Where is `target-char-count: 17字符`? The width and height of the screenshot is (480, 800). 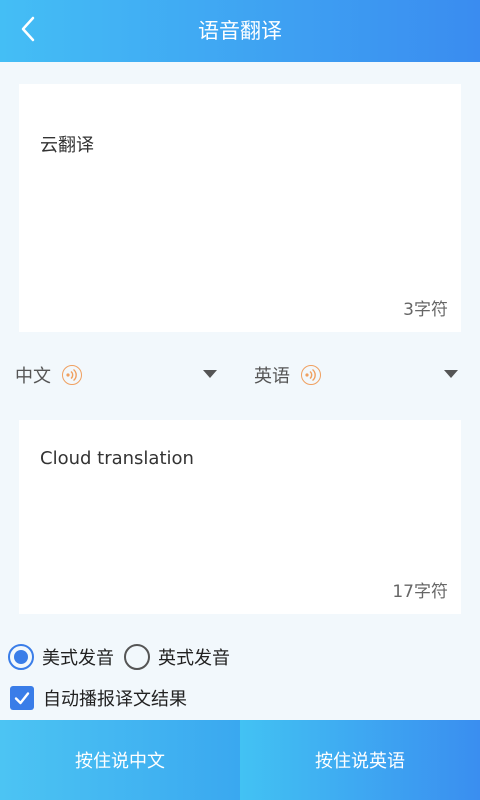 target-char-count: 17字符 is located at coordinates (420, 592).